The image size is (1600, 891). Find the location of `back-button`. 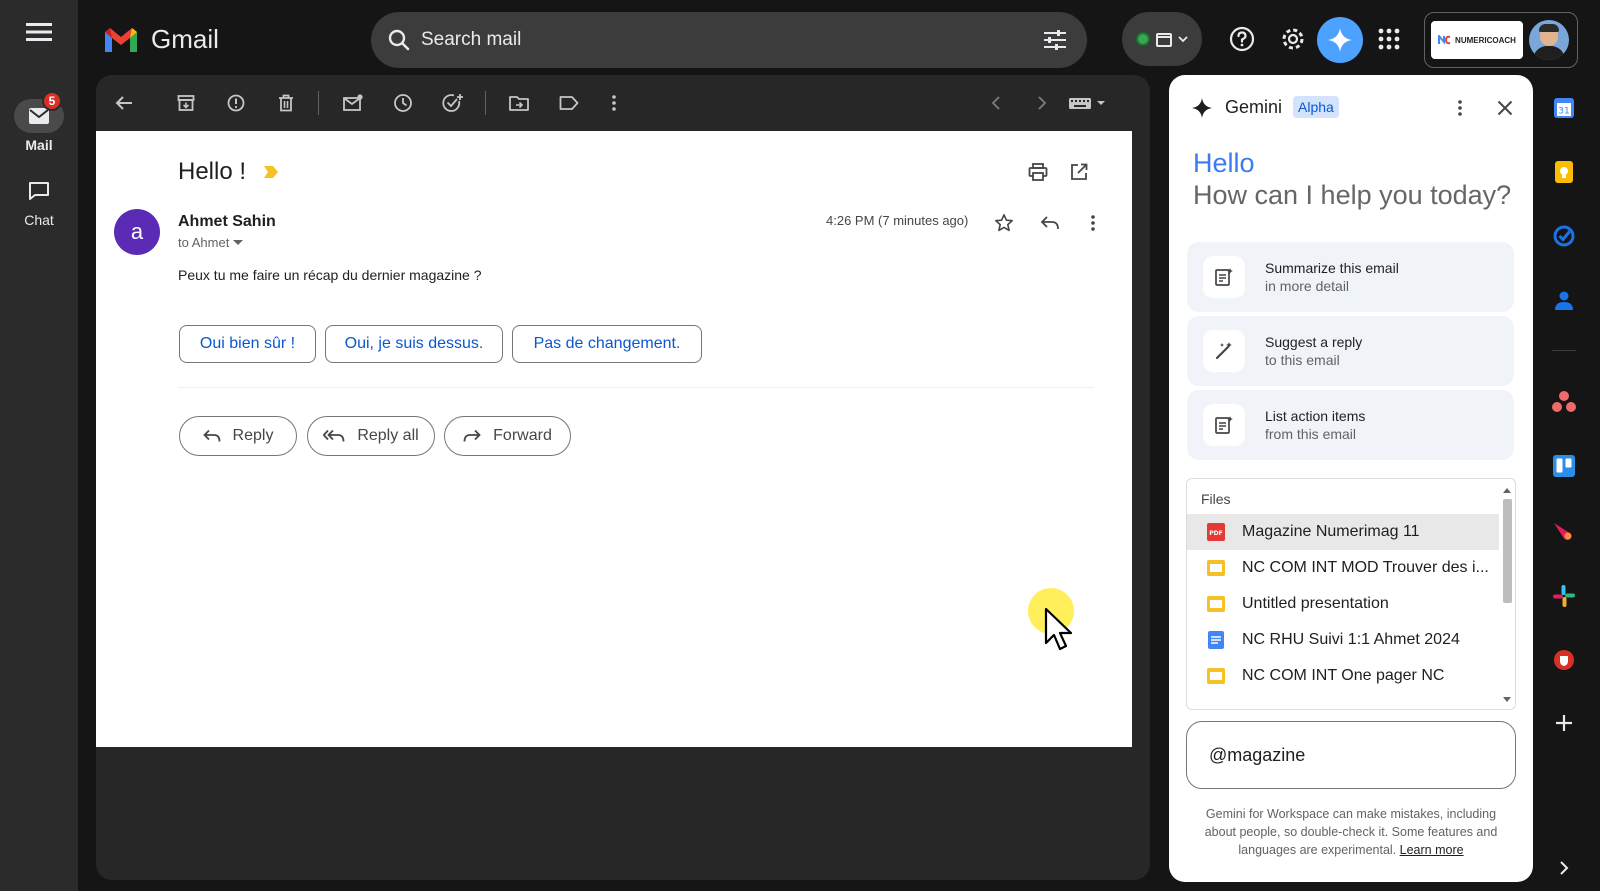

back-button is located at coordinates (124, 103).